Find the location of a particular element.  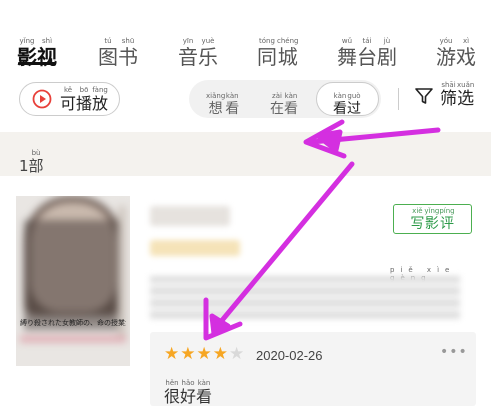

ruby-char: 1 is located at coordinates (24, 166).